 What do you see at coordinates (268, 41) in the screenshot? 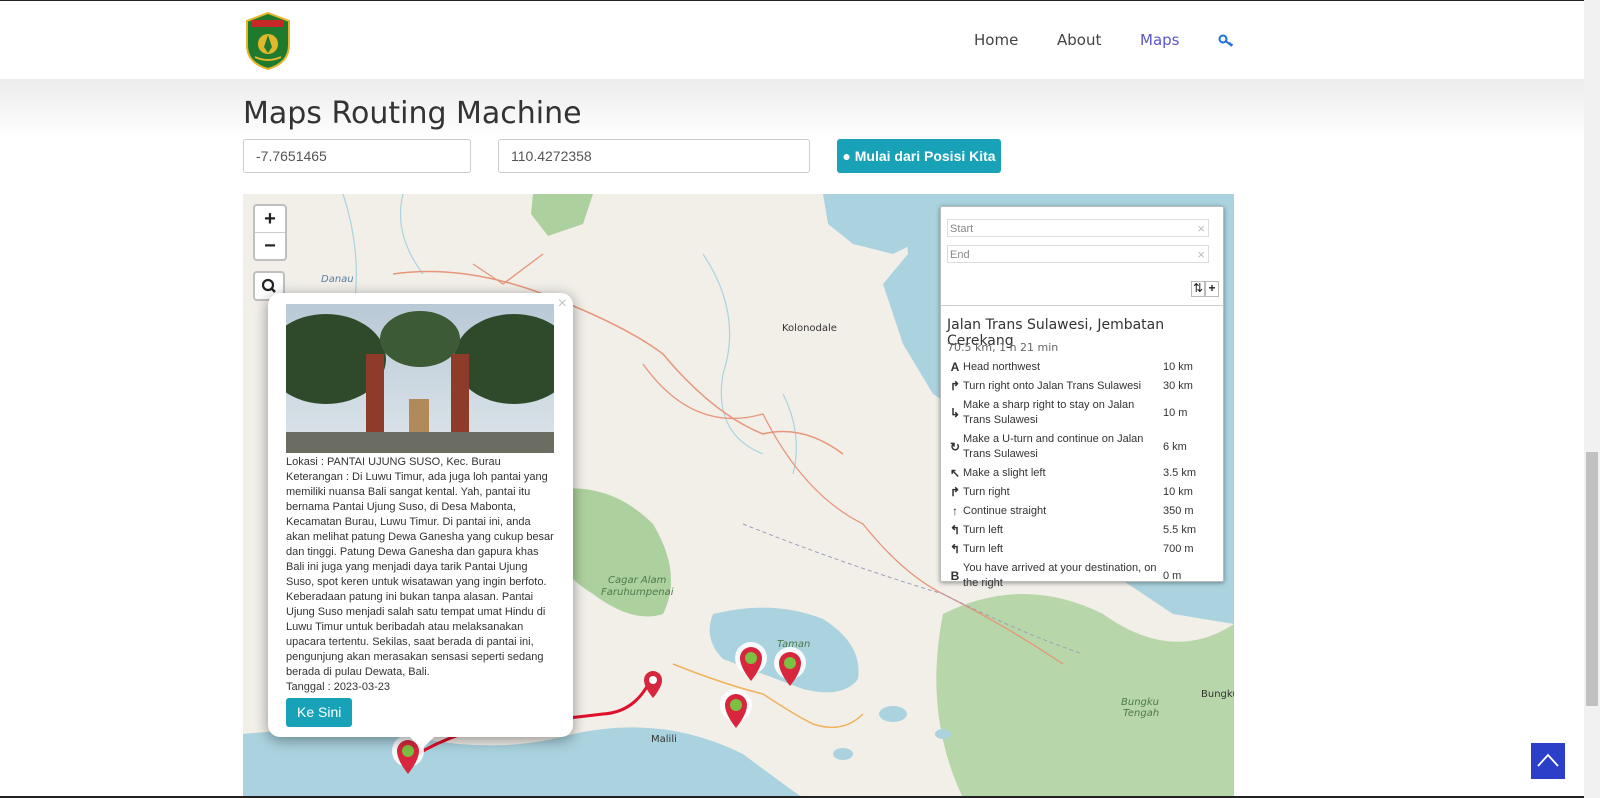
I see `luwu-timur-emblem-logo` at bounding box center [268, 41].